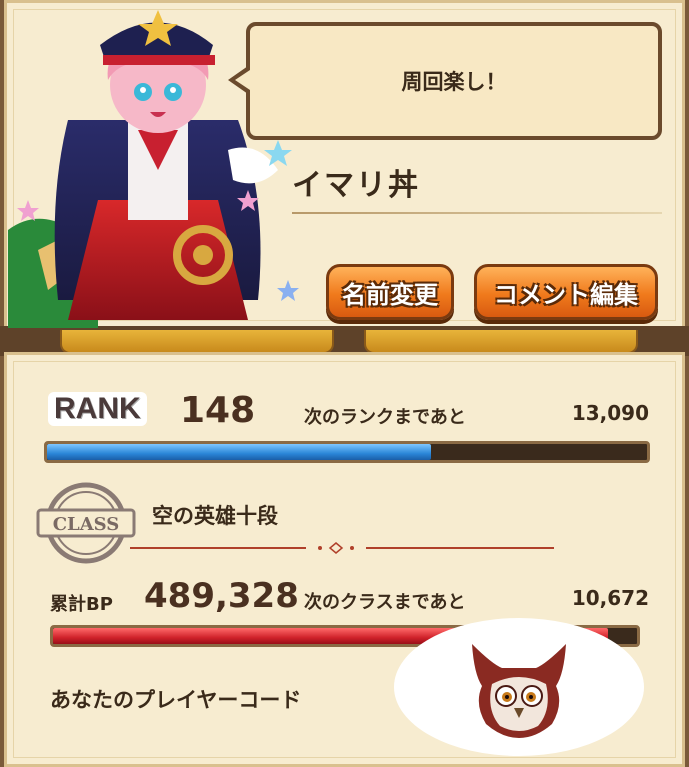 This screenshot has height=767, width=689. Describe the element at coordinates (519, 691) in the screenshot. I see `owl-mascot-icon` at that location.